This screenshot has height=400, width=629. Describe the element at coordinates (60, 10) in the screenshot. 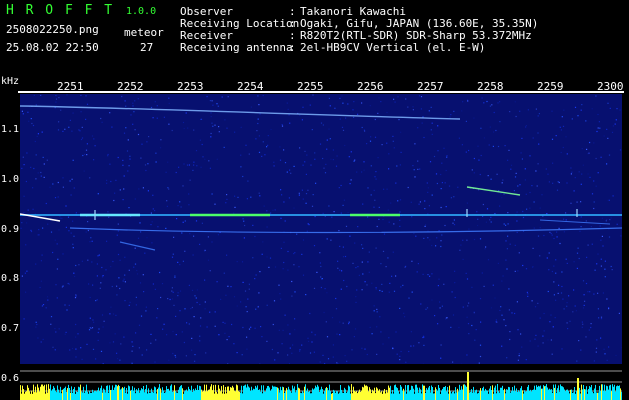

I see `app-title: H R O F F T` at that location.